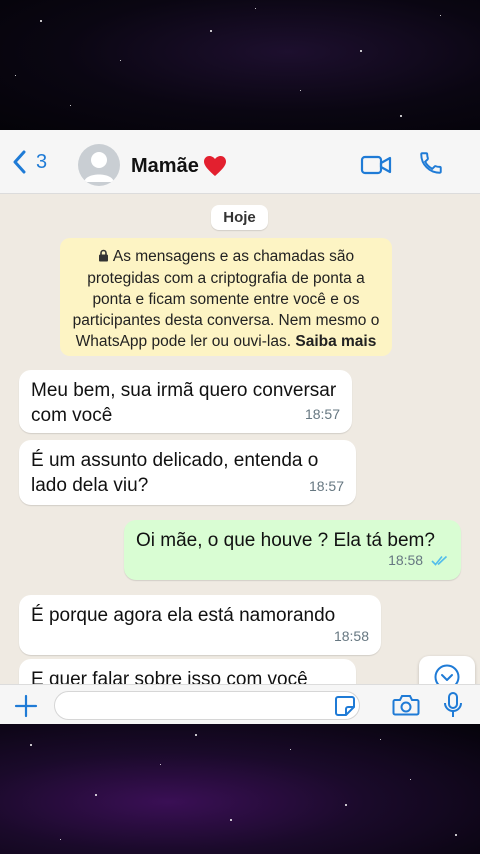 Image resolution: width=480 pixels, height=854 pixels. What do you see at coordinates (345, 708) in the screenshot?
I see `sticker-icon` at bounding box center [345, 708].